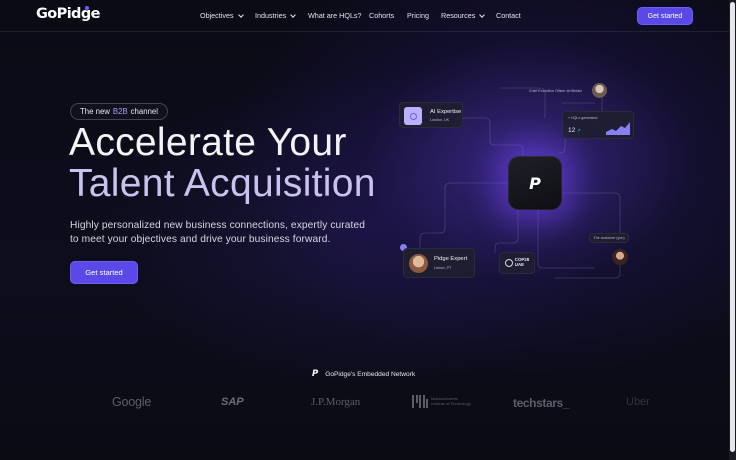 The height and width of the screenshot is (460, 736). Describe the element at coordinates (443, 268) in the screenshot. I see `pidge-expert-location: Lisbon, PT` at that location.